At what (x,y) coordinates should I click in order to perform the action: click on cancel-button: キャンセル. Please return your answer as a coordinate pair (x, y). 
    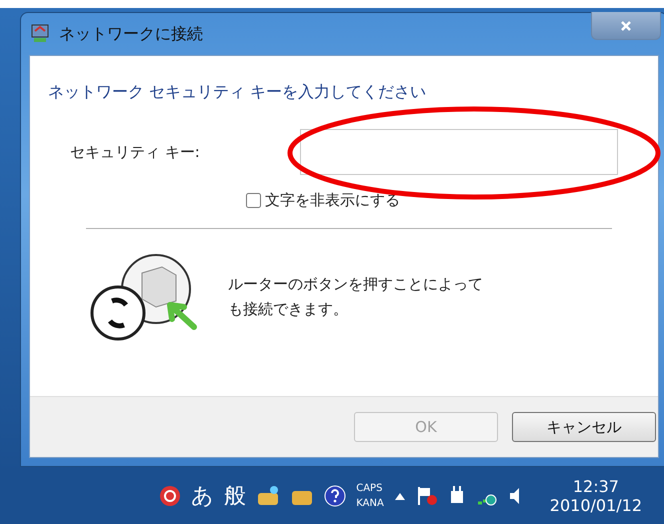
    Looking at the image, I should click on (584, 427).